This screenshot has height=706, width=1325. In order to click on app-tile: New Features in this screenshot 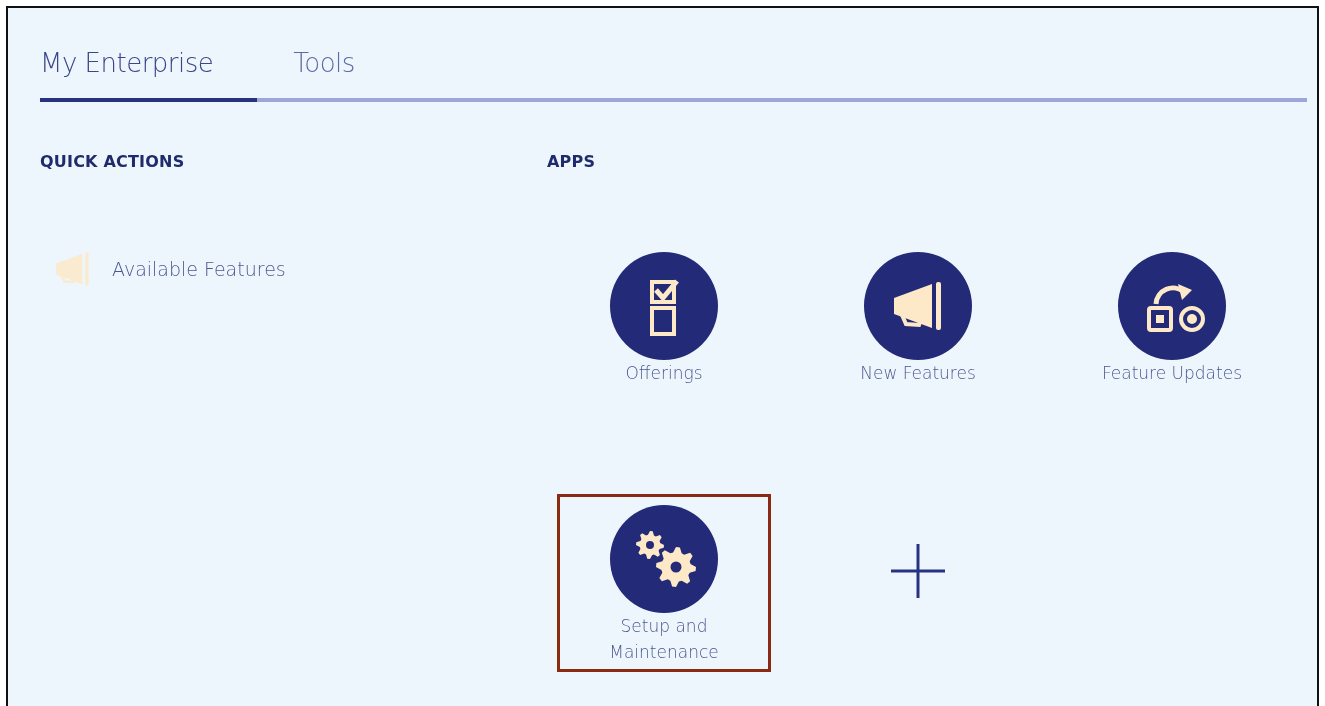, I will do `click(918, 317)`.